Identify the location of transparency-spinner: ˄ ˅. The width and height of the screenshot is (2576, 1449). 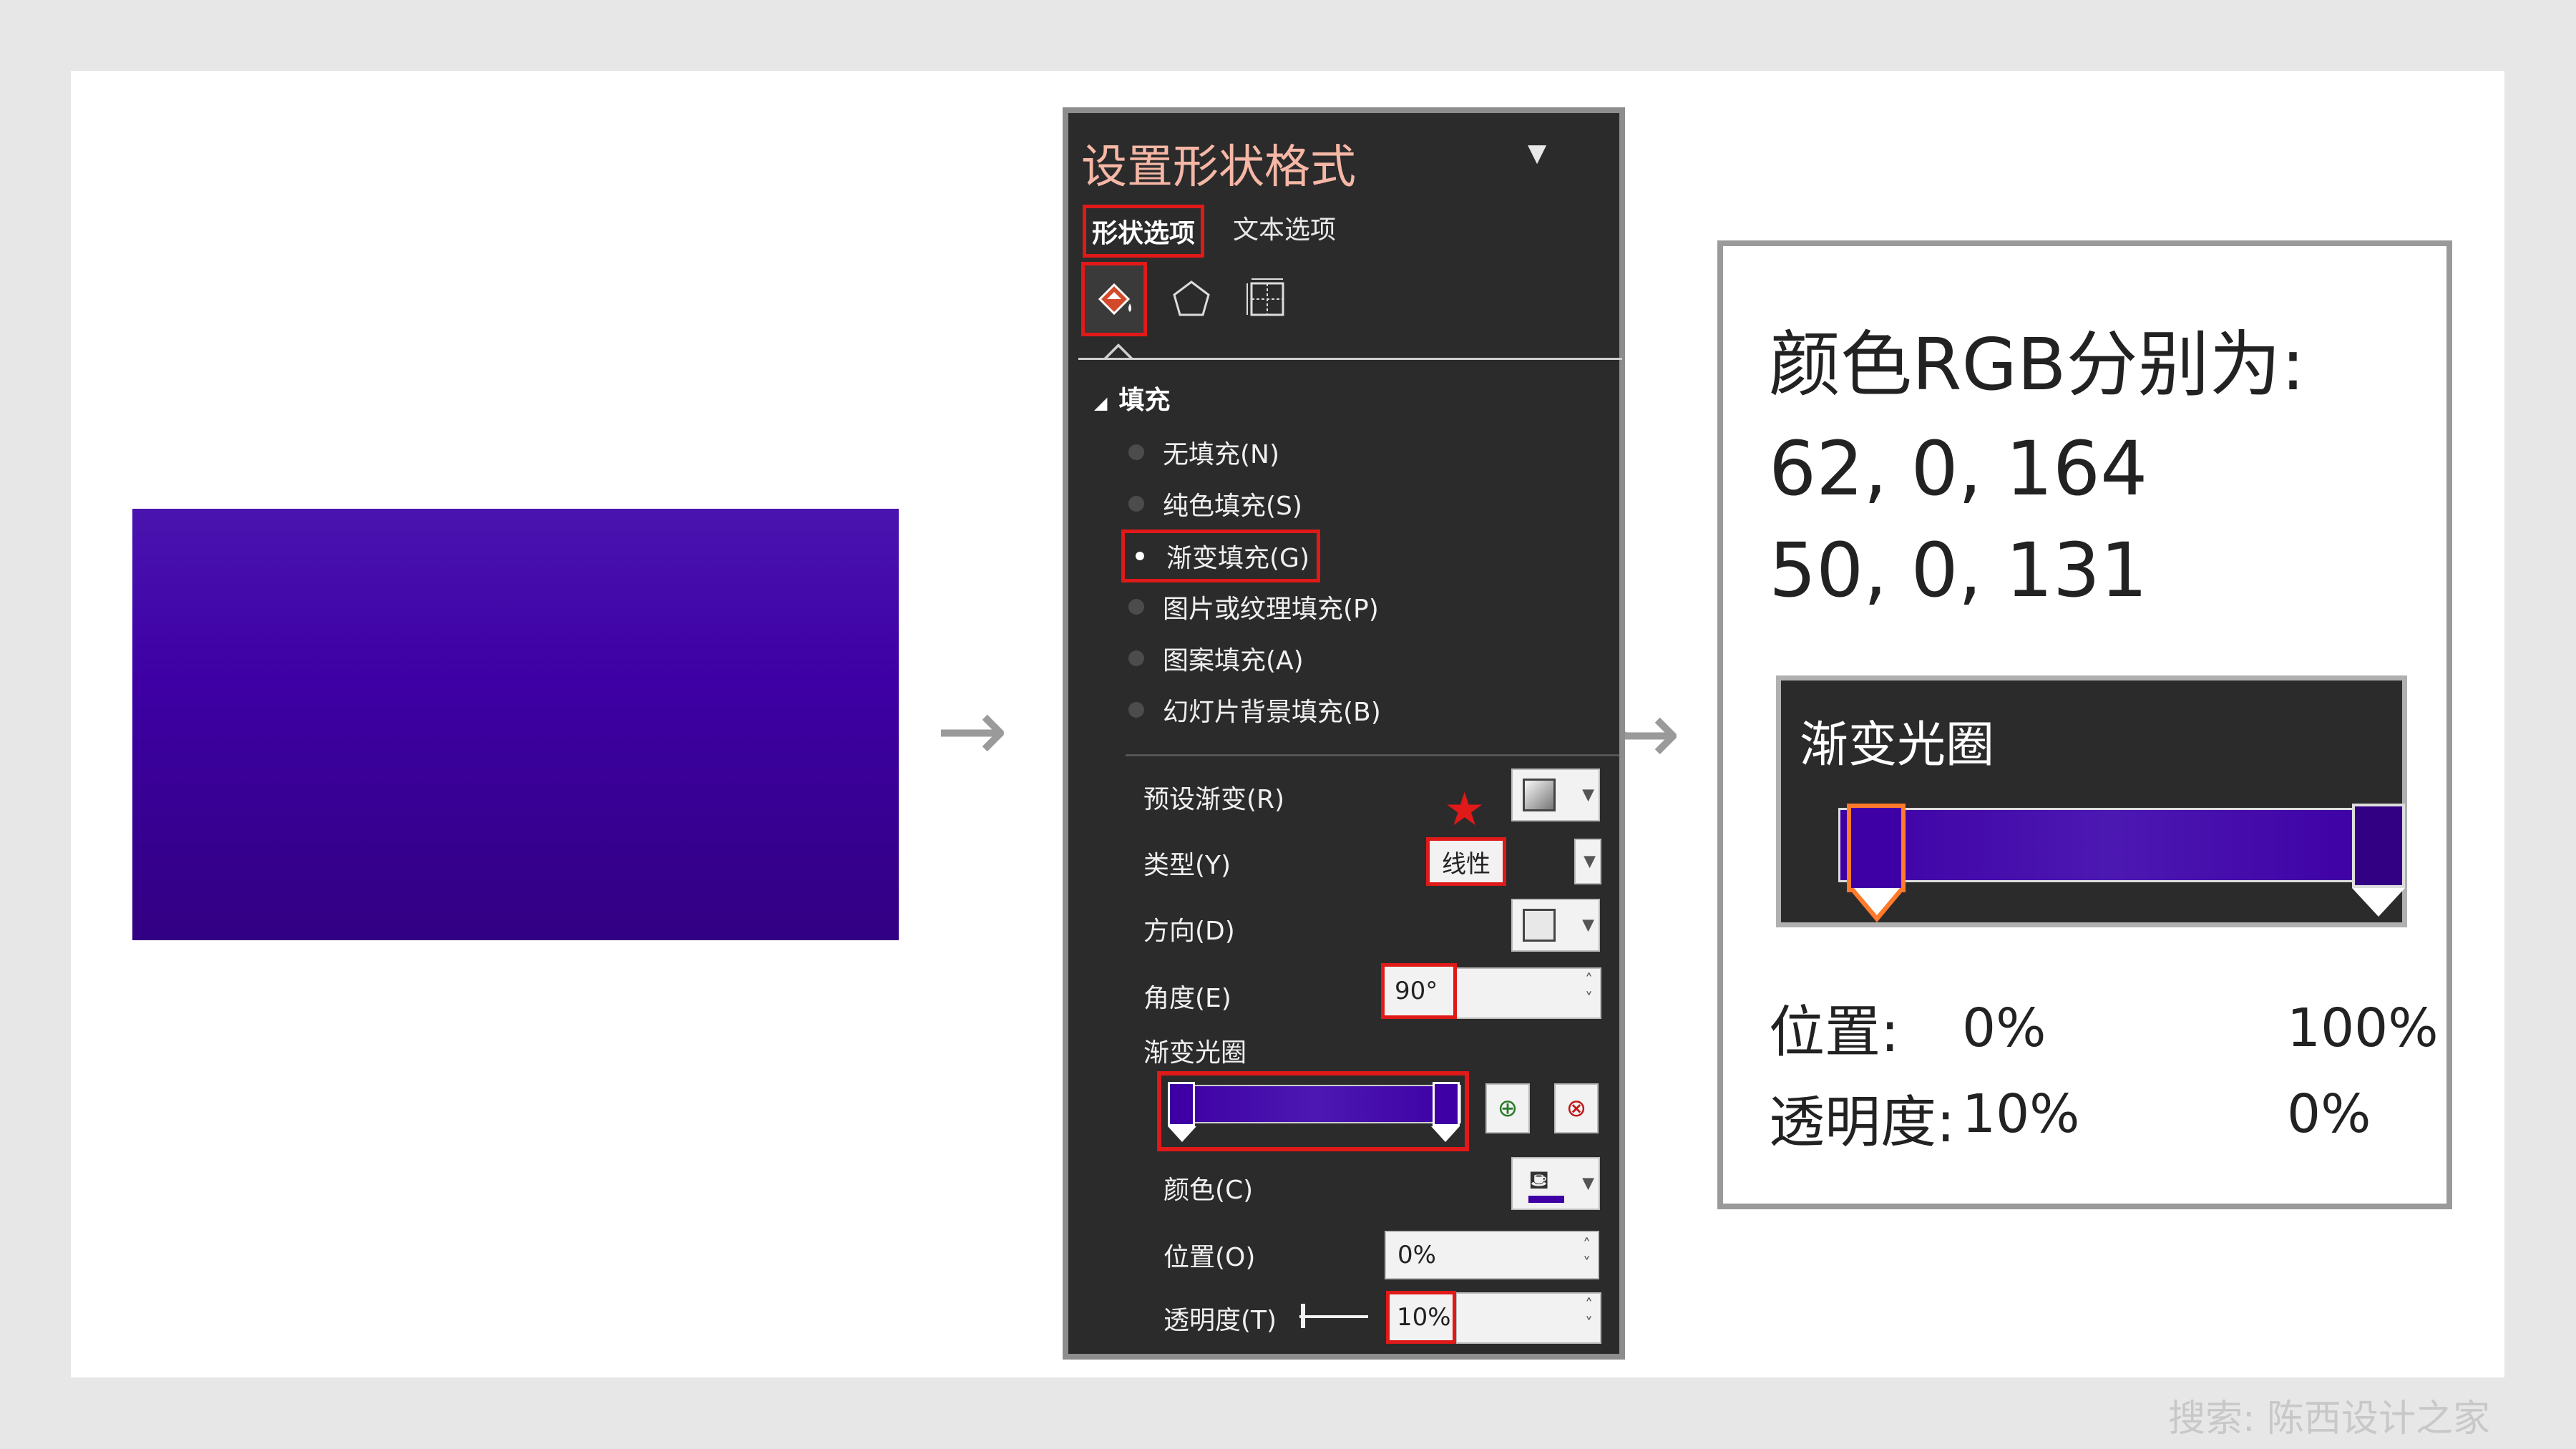
(1528, 1318).